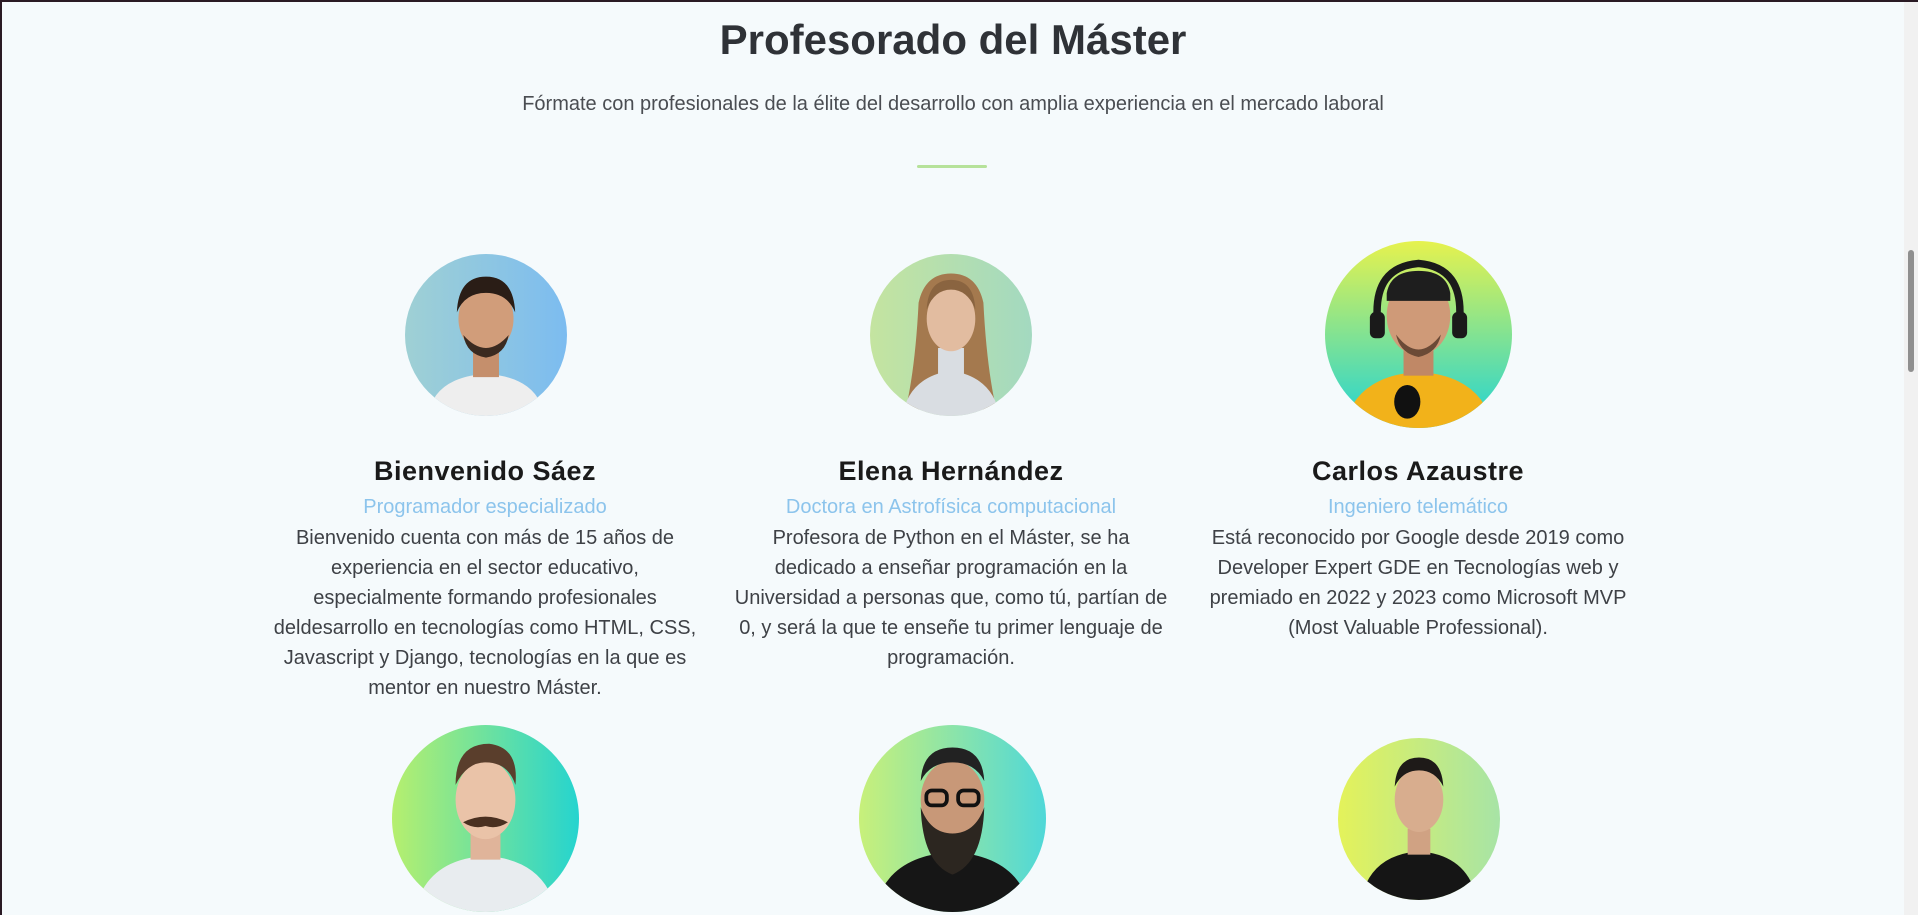 The width and height of the screenshot is (1918, 915). What do you see at coordinates (951, 471) in the screenshot?
I see `teacher-name: Elena Hernández` at bounding box center [951, 471].